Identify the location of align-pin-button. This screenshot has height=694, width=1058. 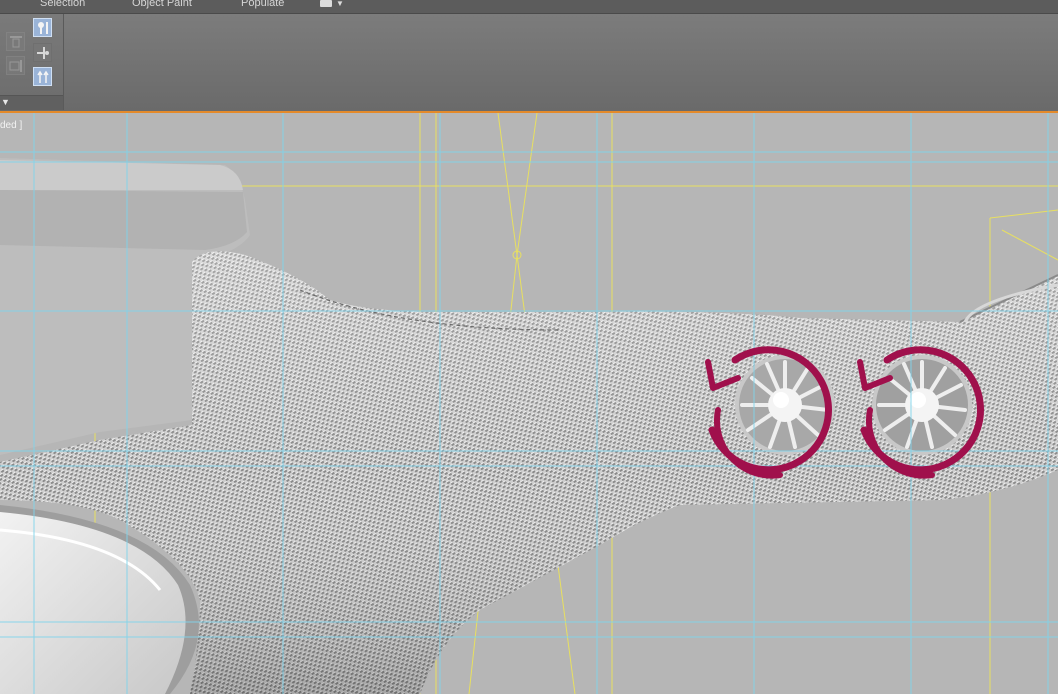
(42, 27).